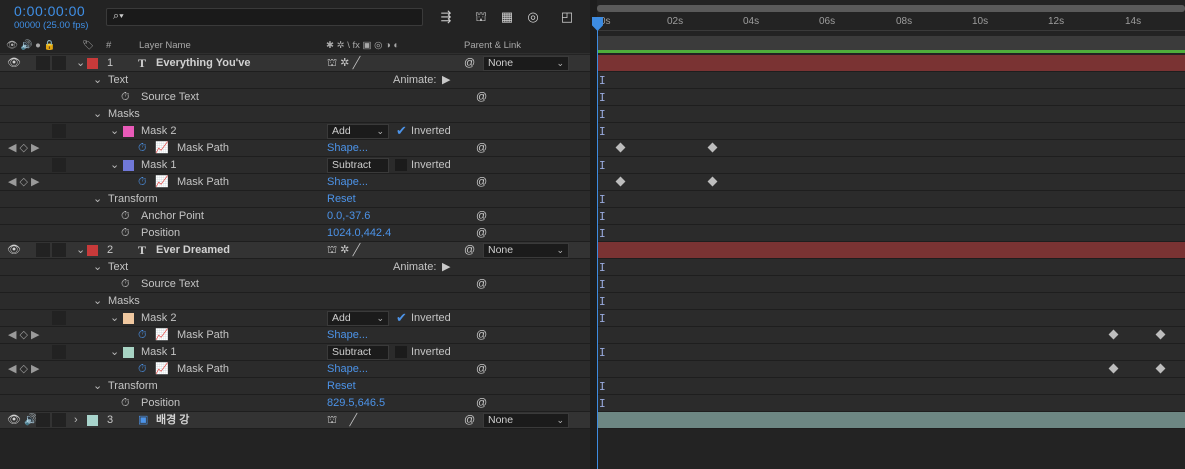 The width and height of the screenshot is (1185, 469). Describe the element at coordinates (359, 233) in the screenshot. I see `position-value: 1024.0,442.4` at that location.